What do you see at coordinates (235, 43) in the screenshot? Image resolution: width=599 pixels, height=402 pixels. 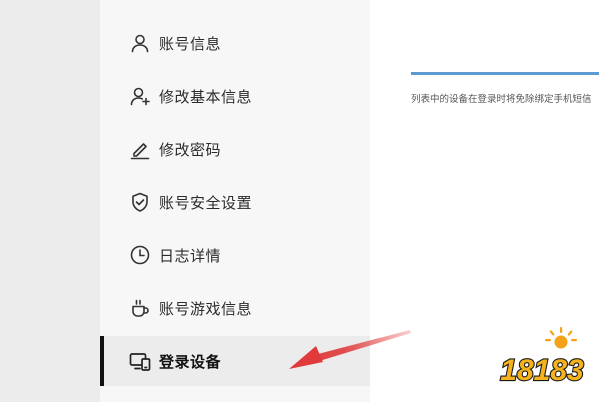 I see `sidebar-item-account-info: 账号信息` at bounding box center [235, 43].